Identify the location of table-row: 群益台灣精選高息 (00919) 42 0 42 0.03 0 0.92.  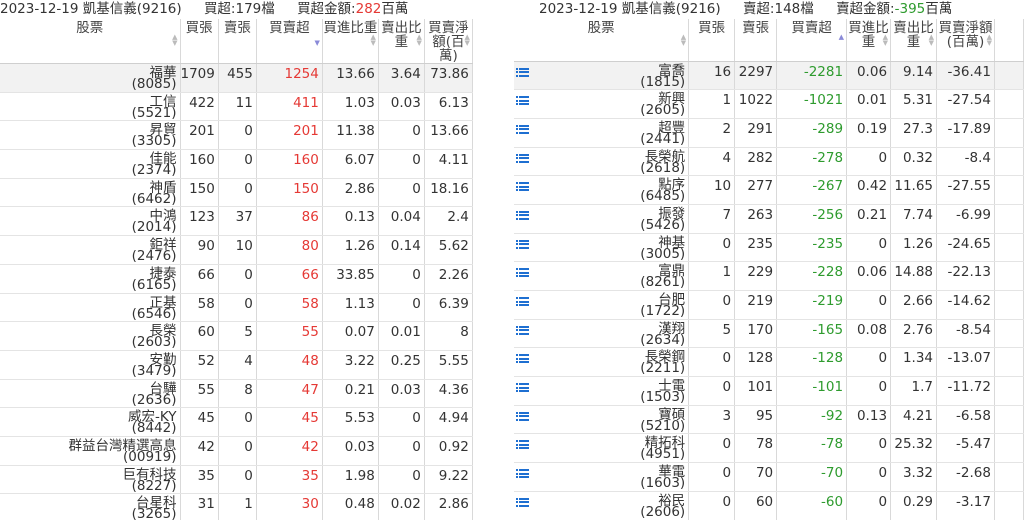
(236, 451).